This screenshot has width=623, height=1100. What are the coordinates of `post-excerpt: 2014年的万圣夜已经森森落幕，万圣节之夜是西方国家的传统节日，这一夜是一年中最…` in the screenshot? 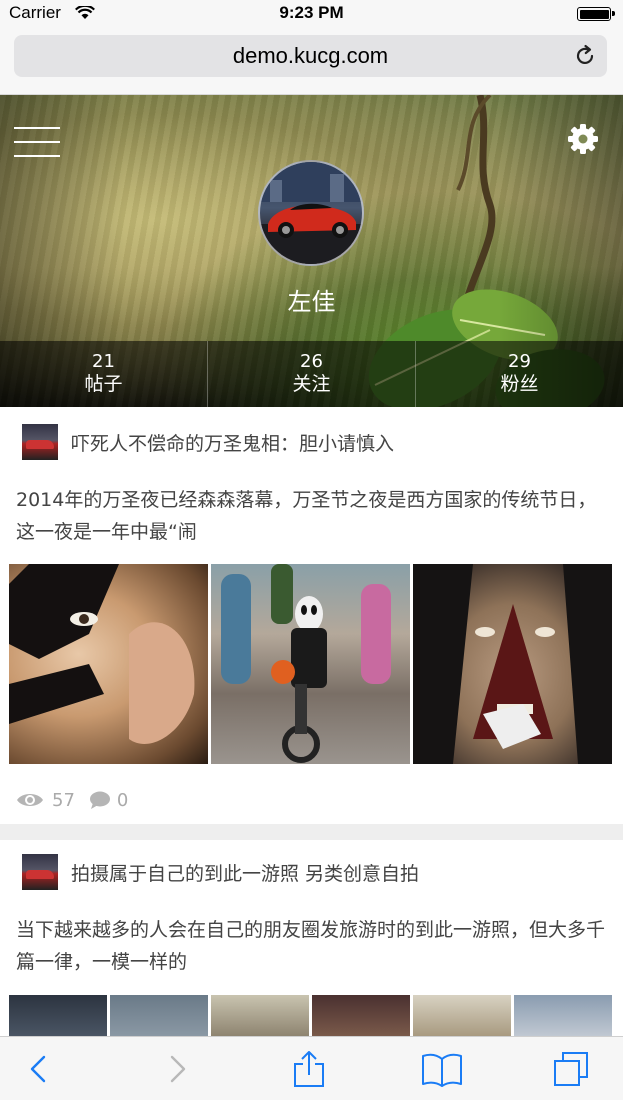 It's located at (306, 516).